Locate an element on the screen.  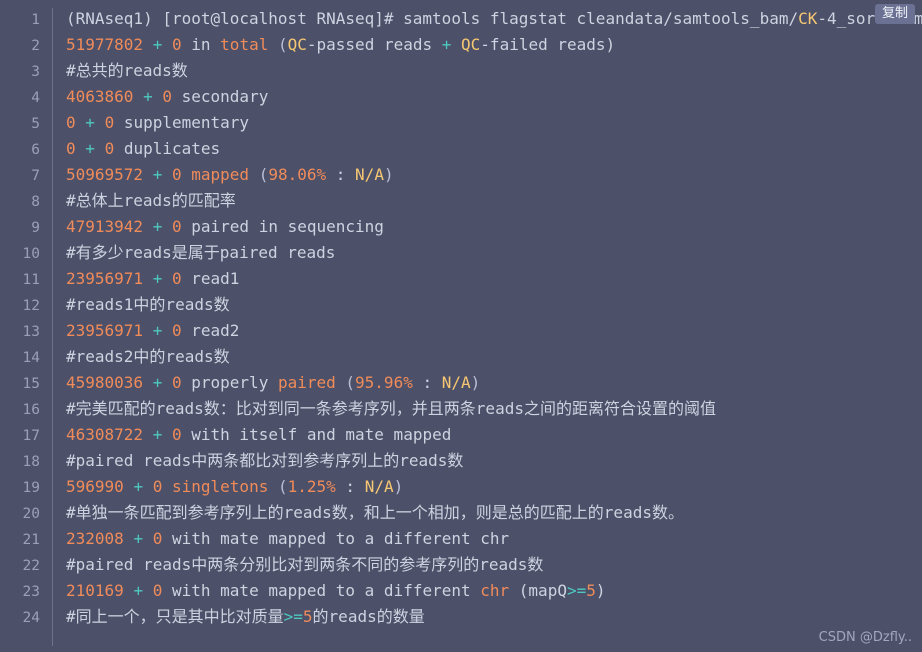
code-token: paired is located at coordinates (306, 382).